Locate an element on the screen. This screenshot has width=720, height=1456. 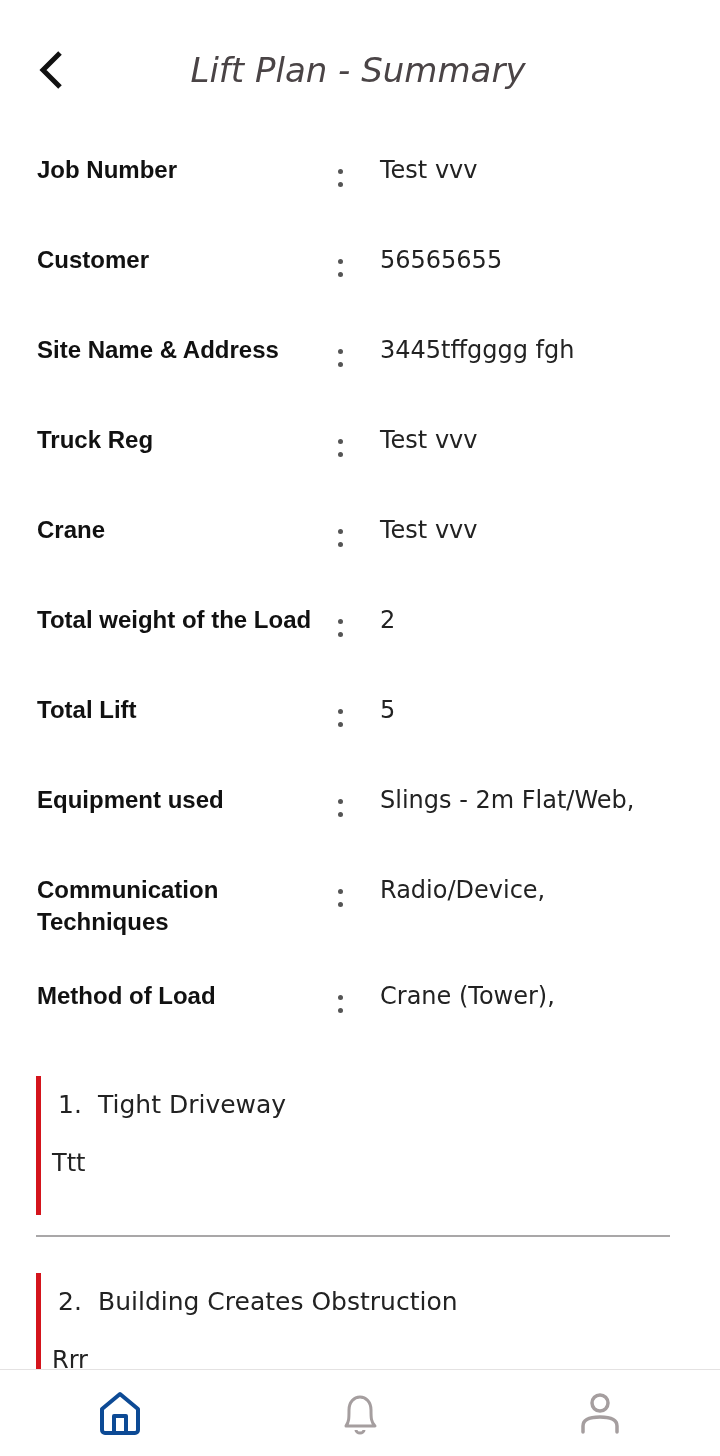
field-label: Equipment used is located at coordinates (131, 800).